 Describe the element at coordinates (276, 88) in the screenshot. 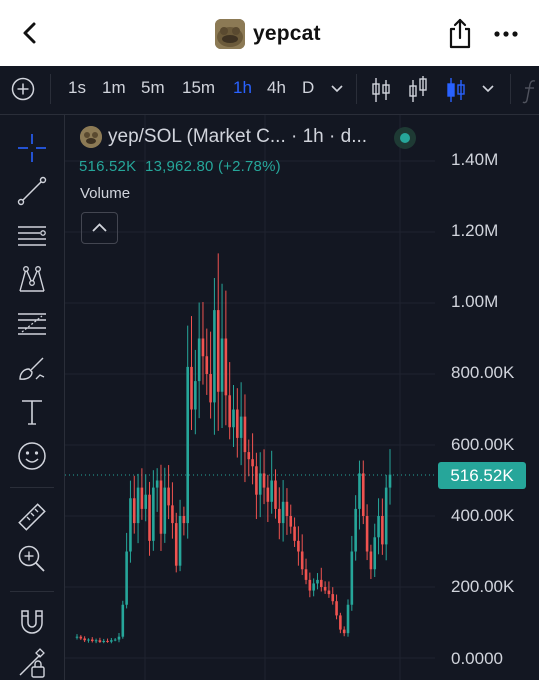

I see `interval-4h: 4h` at that location.